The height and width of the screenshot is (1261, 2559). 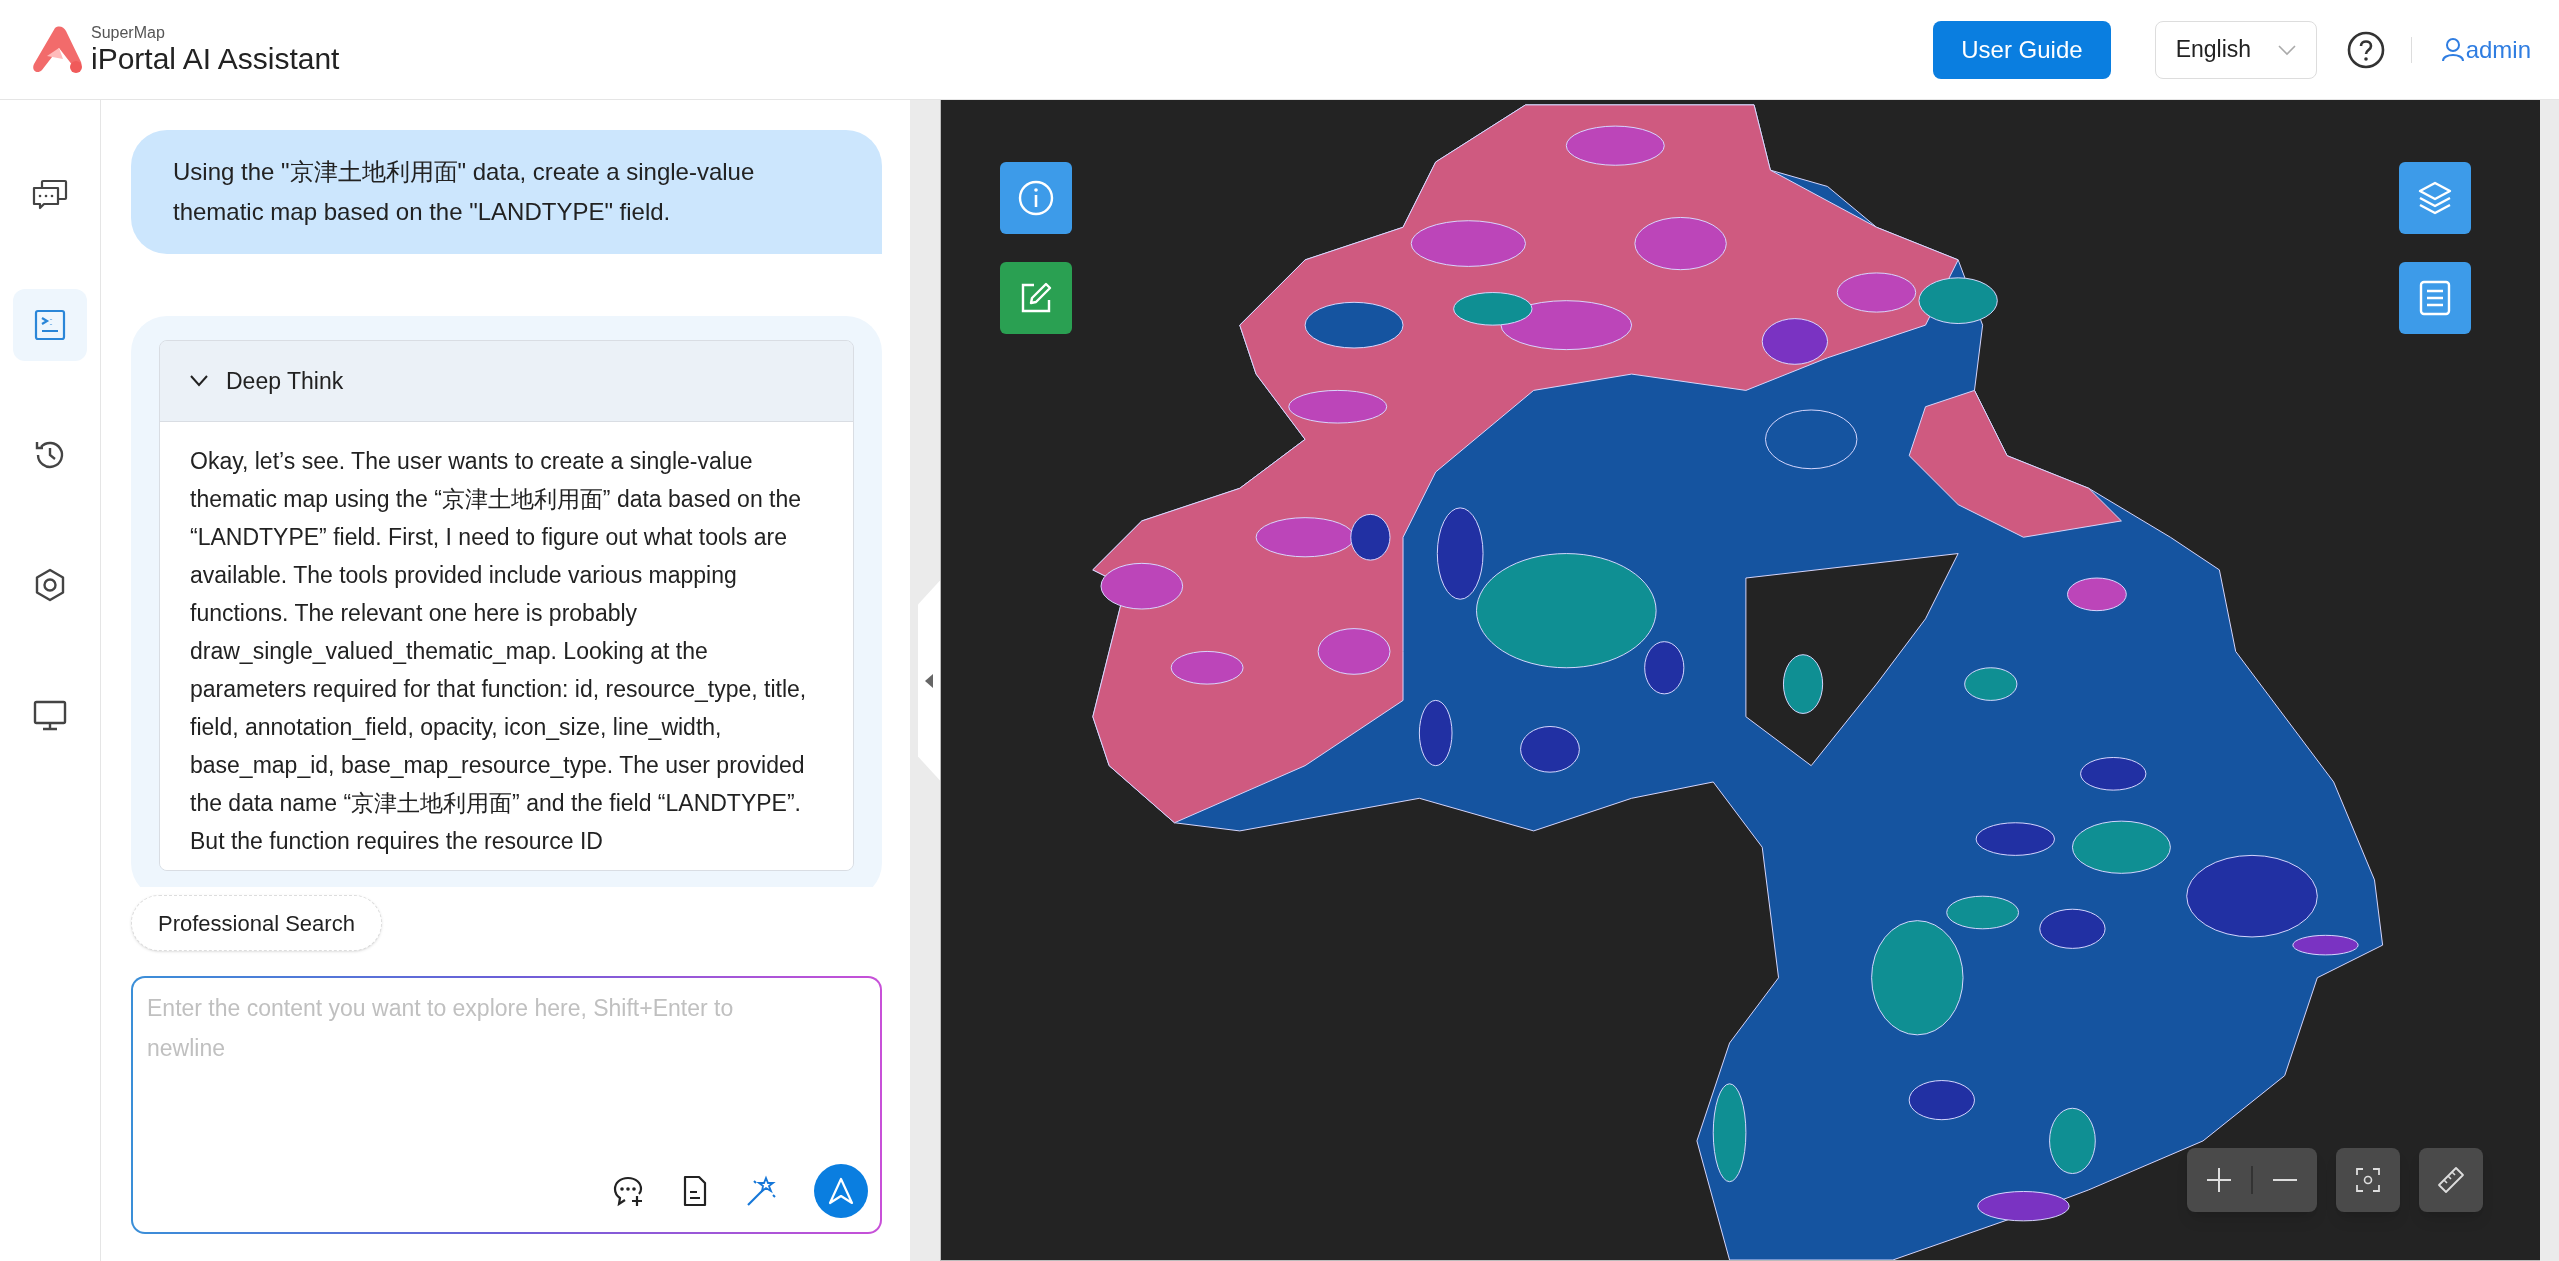 I want to click on minus-icon, so click(x=2285, y=1180).